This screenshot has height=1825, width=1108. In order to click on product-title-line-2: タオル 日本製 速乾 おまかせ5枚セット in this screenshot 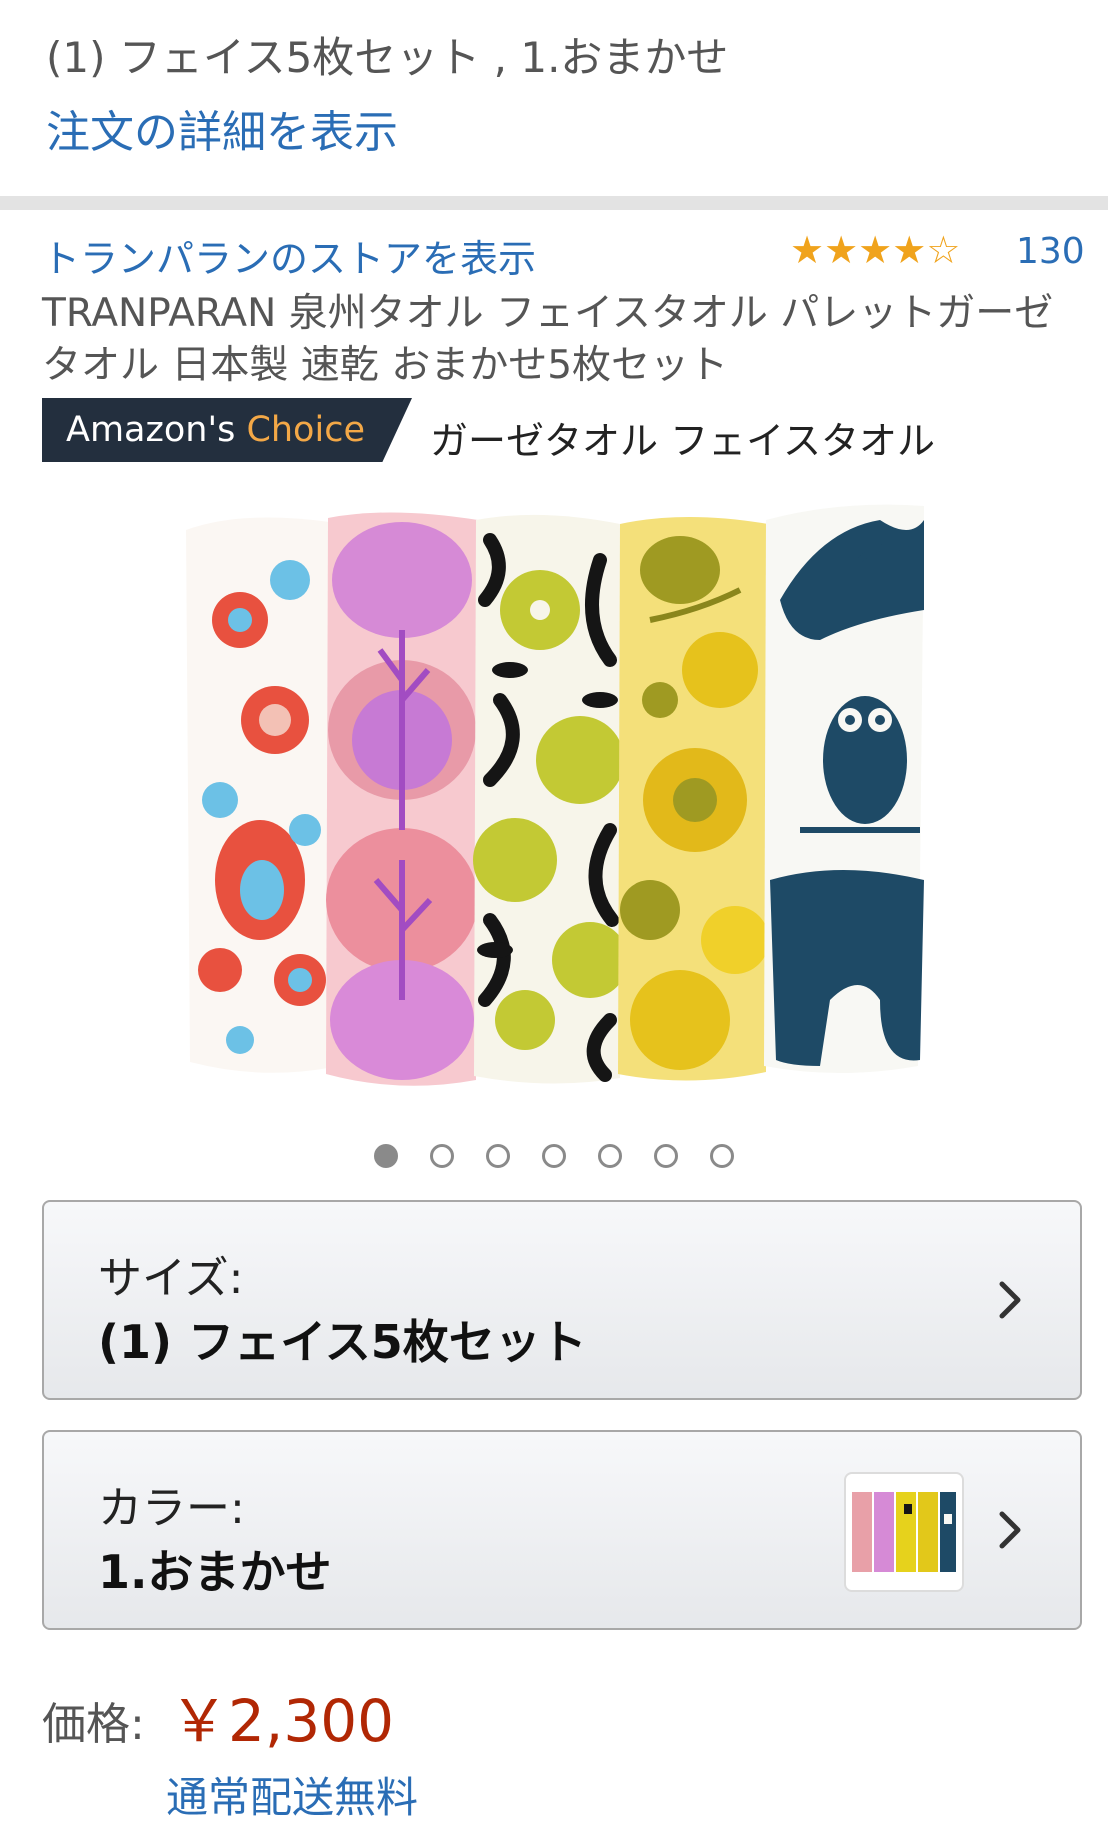, I will do `click(385, 365)`.